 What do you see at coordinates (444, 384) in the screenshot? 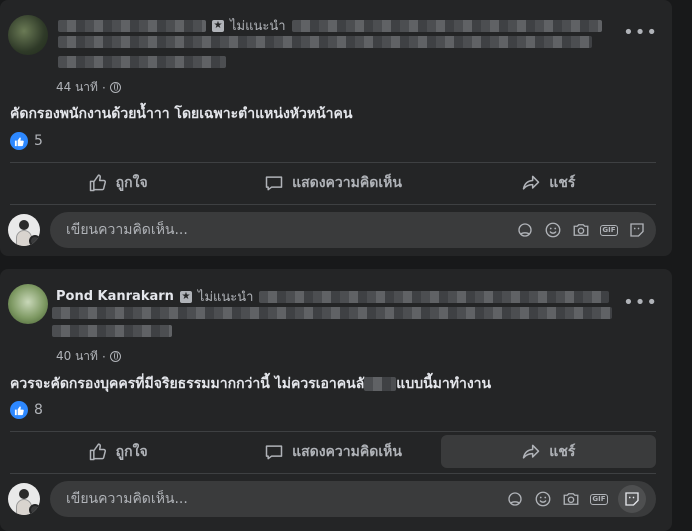
I see `post-text-part: แบบนี้มาทำงาน` at bounding box center [444, 384].